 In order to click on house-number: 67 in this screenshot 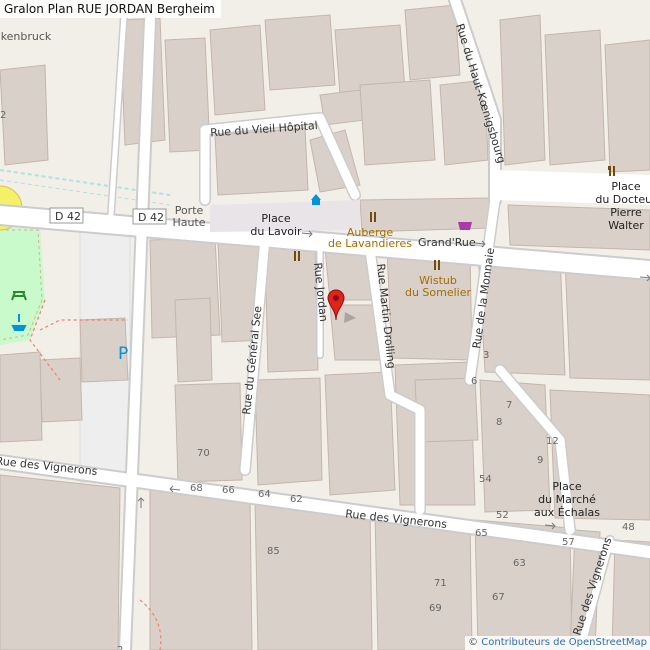, I will do `click(498, 597)`.